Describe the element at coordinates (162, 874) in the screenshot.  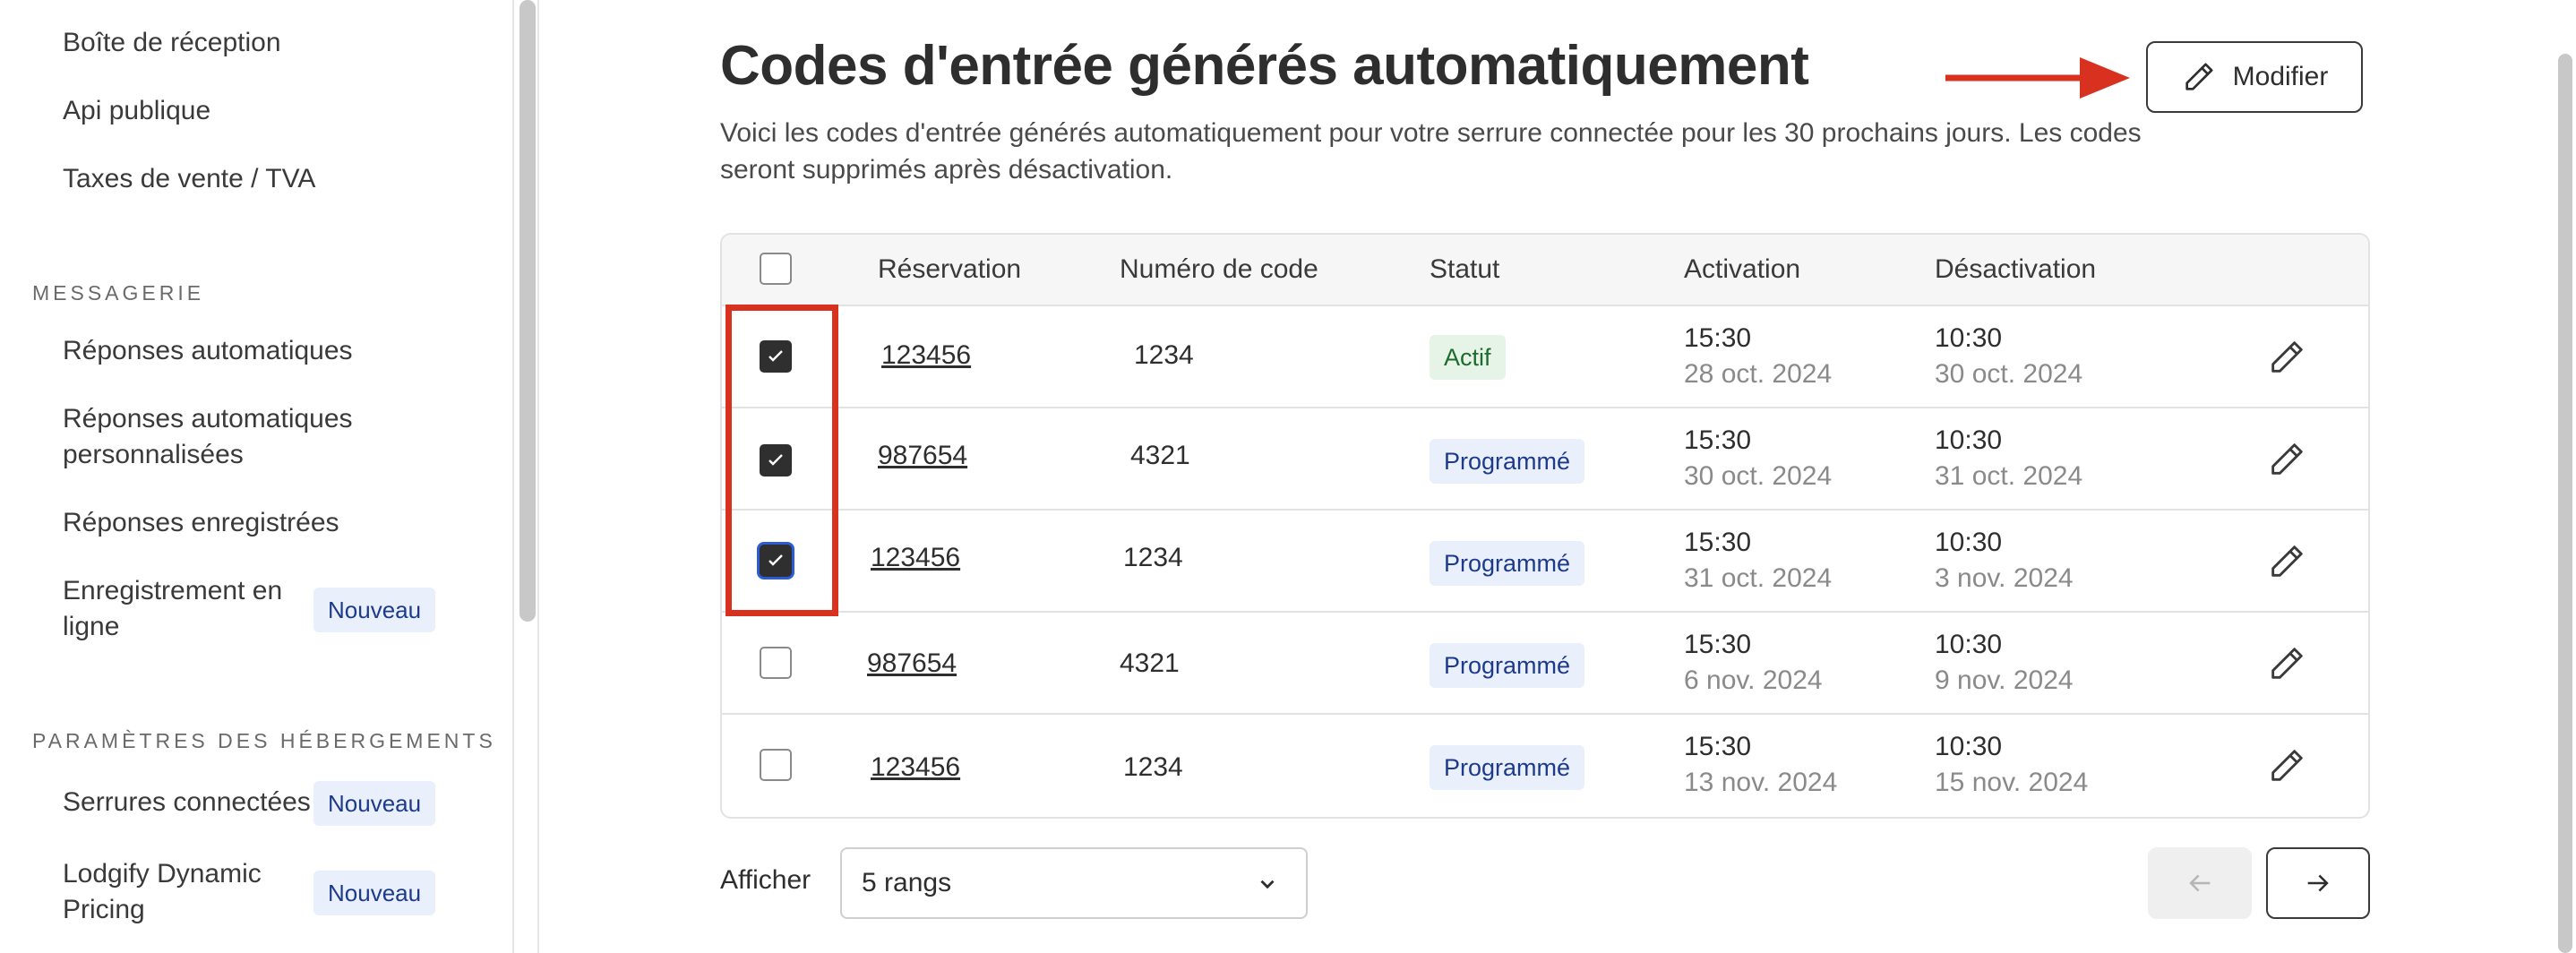
I see `sidebar-item-label: Lodgify Dynamic` at that location.